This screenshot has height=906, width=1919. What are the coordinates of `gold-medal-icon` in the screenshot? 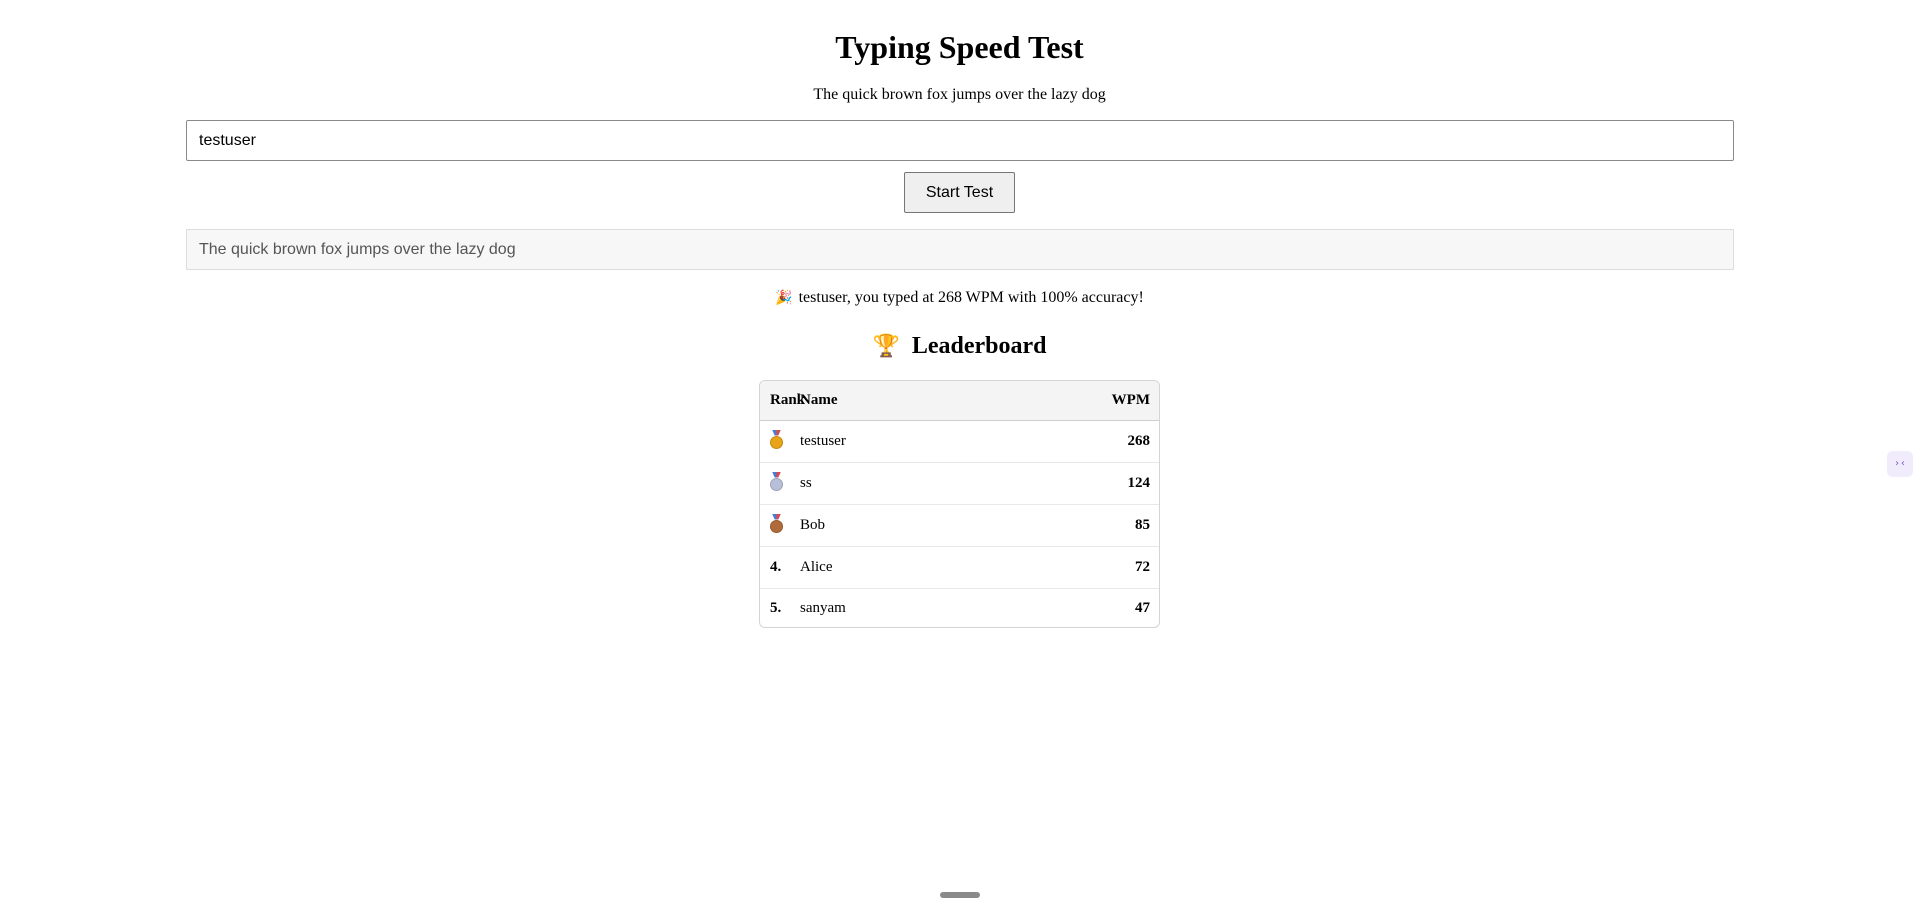 It's located at (776, 442).